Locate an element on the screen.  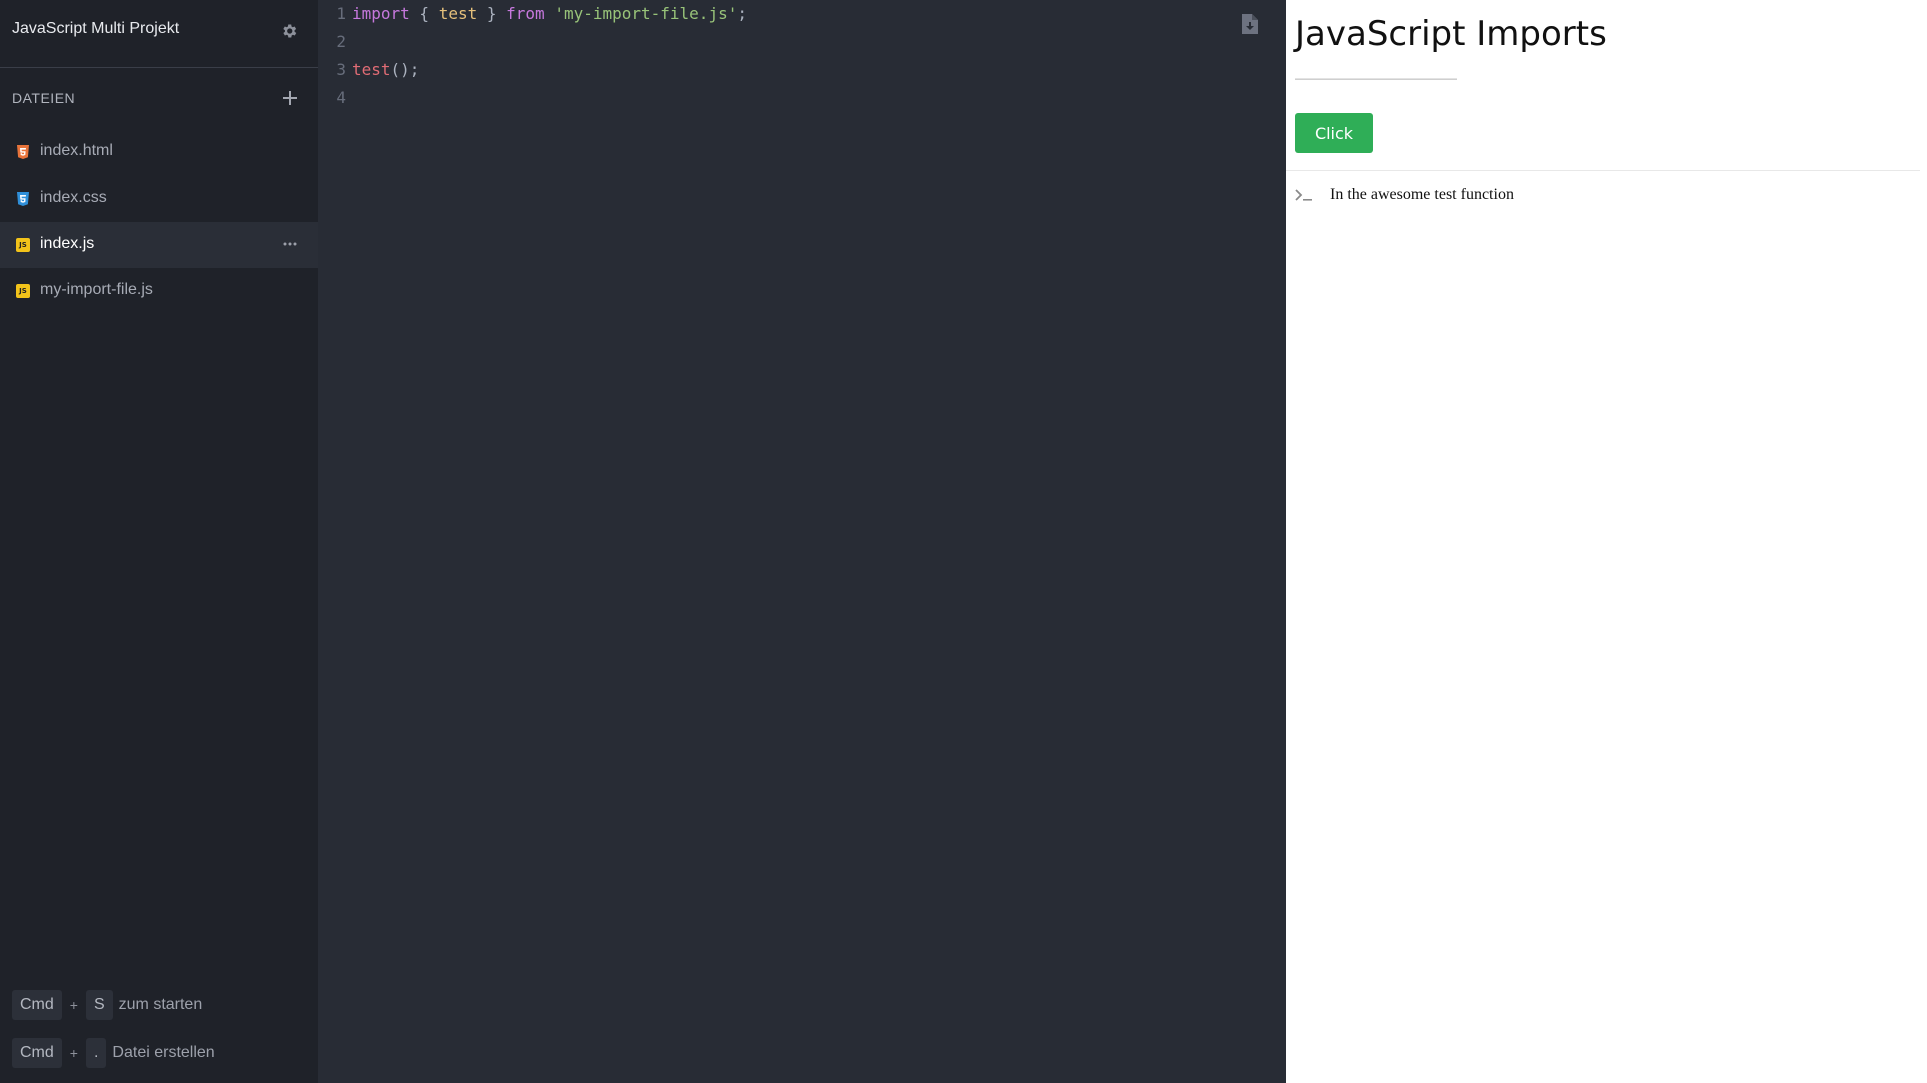
file-label: my-import-file.js is located at coordinates (96, 289).